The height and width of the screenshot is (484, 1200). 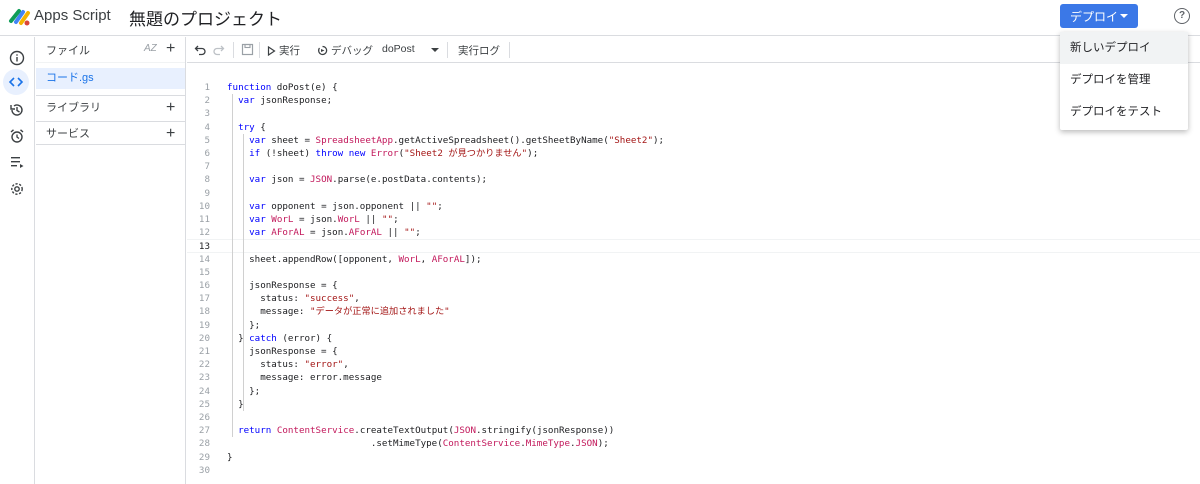 I want to click on libraries-label: ライブラリ, so click(x=73, y=108).